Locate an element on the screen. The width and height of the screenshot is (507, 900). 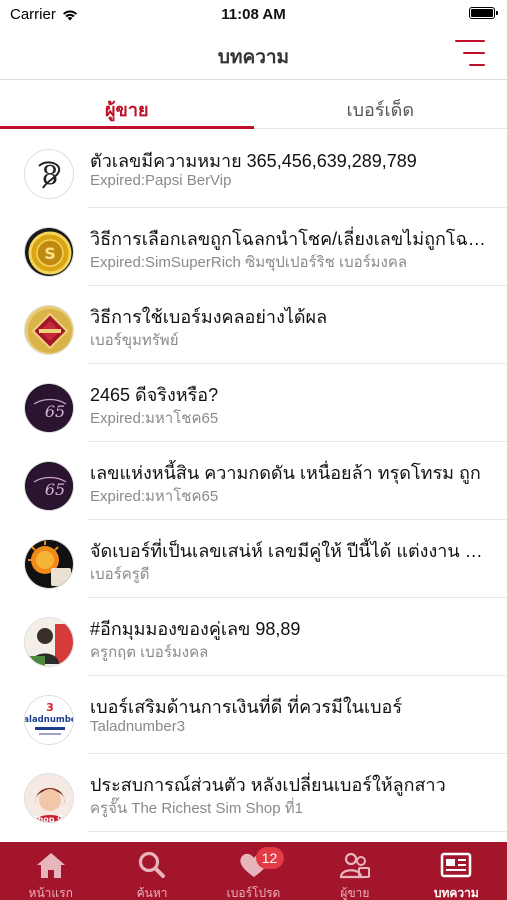
home-icon is located at coordinates (50, 865).